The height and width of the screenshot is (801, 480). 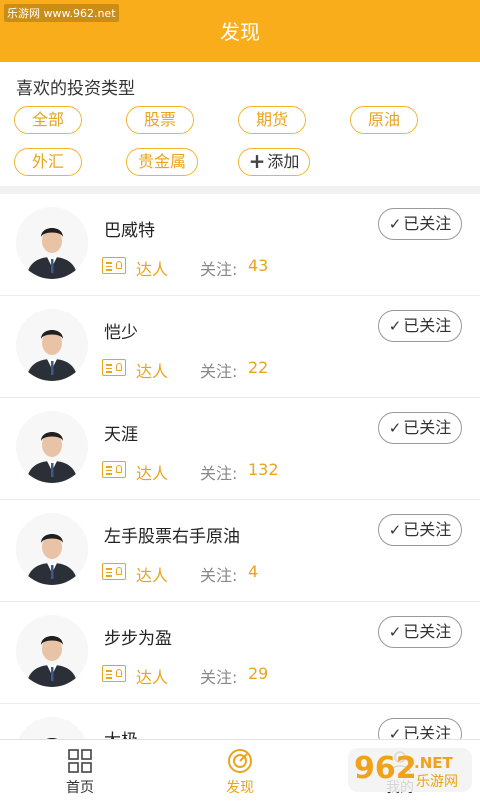 I want to click on add-tag-button: + 添加, so click(x=274, y=162).